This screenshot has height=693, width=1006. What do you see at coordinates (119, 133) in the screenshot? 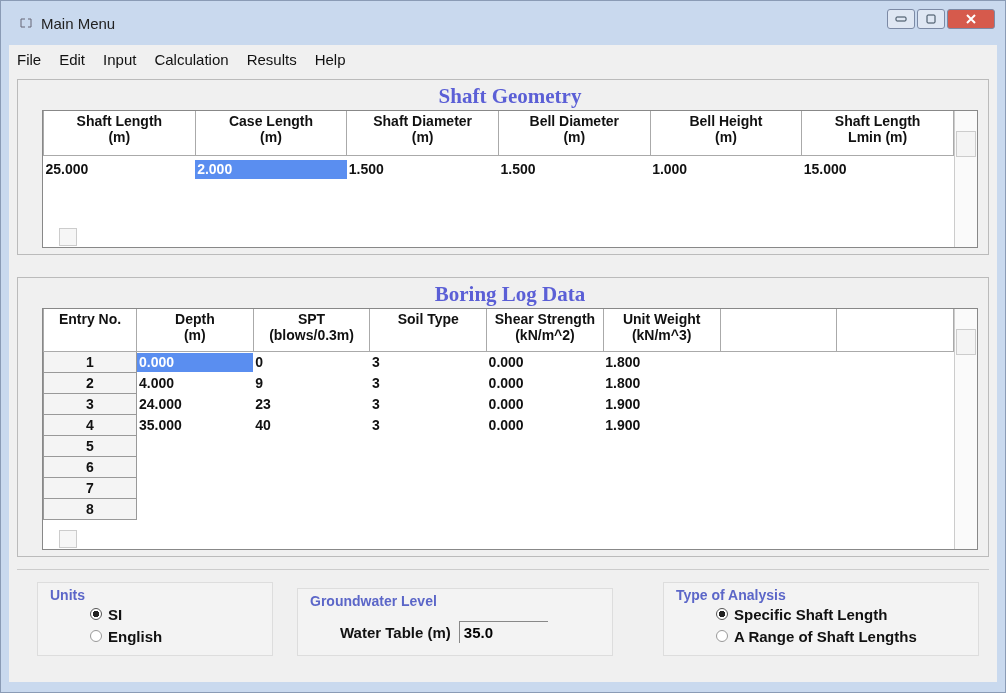
I see `column-header: Shaft Length (m)` at bounding box center [119, 133].